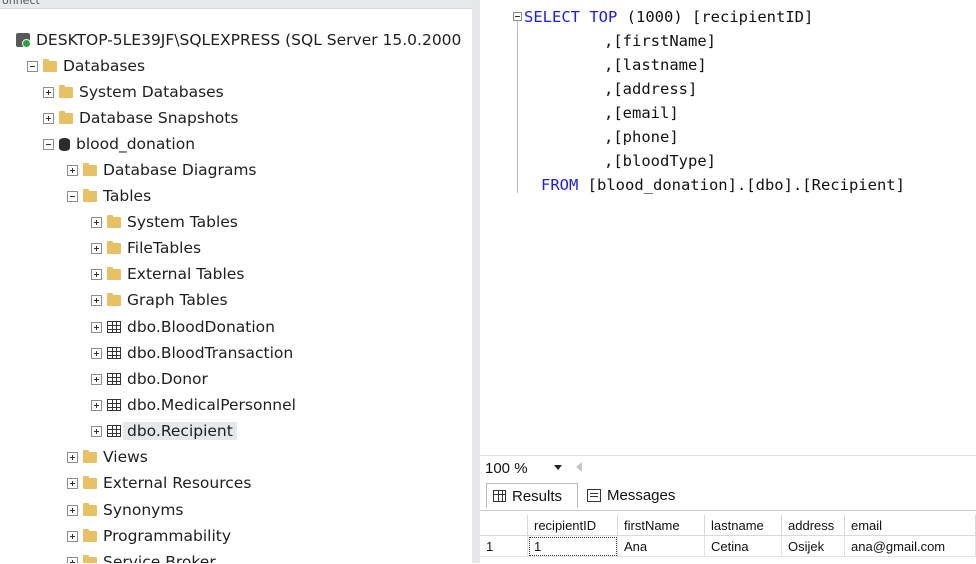 This screenshot has height=564, width=976. Describe the element at coordinates (813, 546) in the screenshot. I see `grid-cell: Osijek` at that location.